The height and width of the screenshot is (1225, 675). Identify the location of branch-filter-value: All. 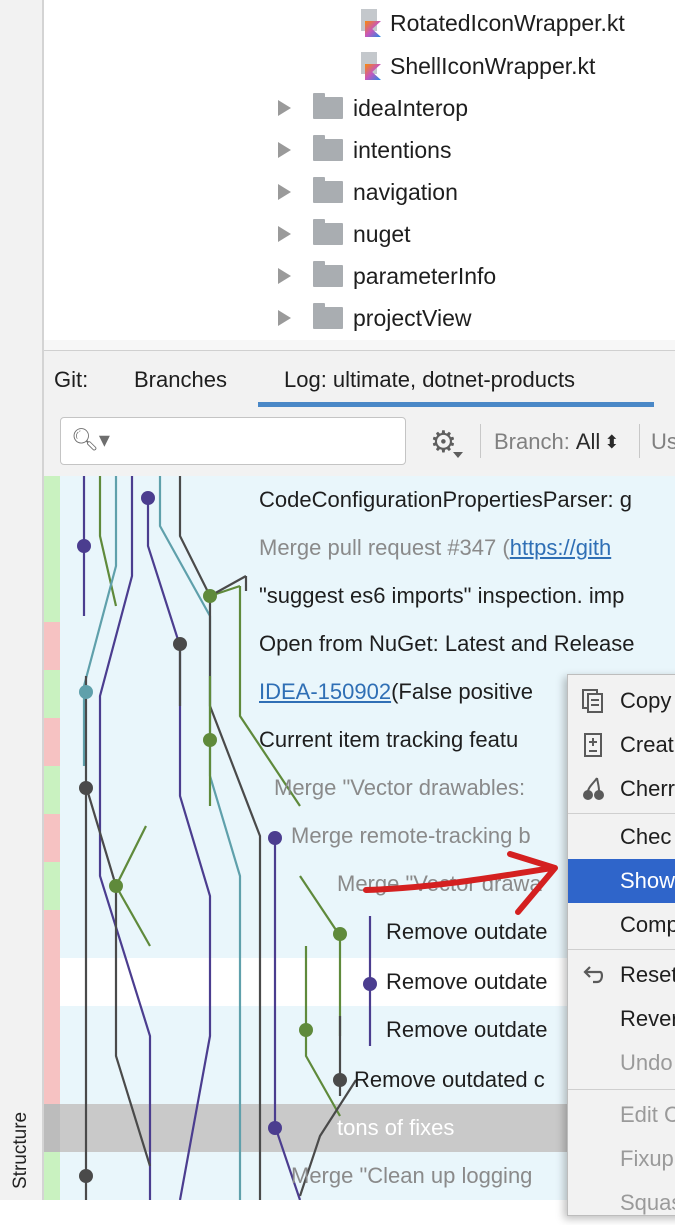
(588, 441).